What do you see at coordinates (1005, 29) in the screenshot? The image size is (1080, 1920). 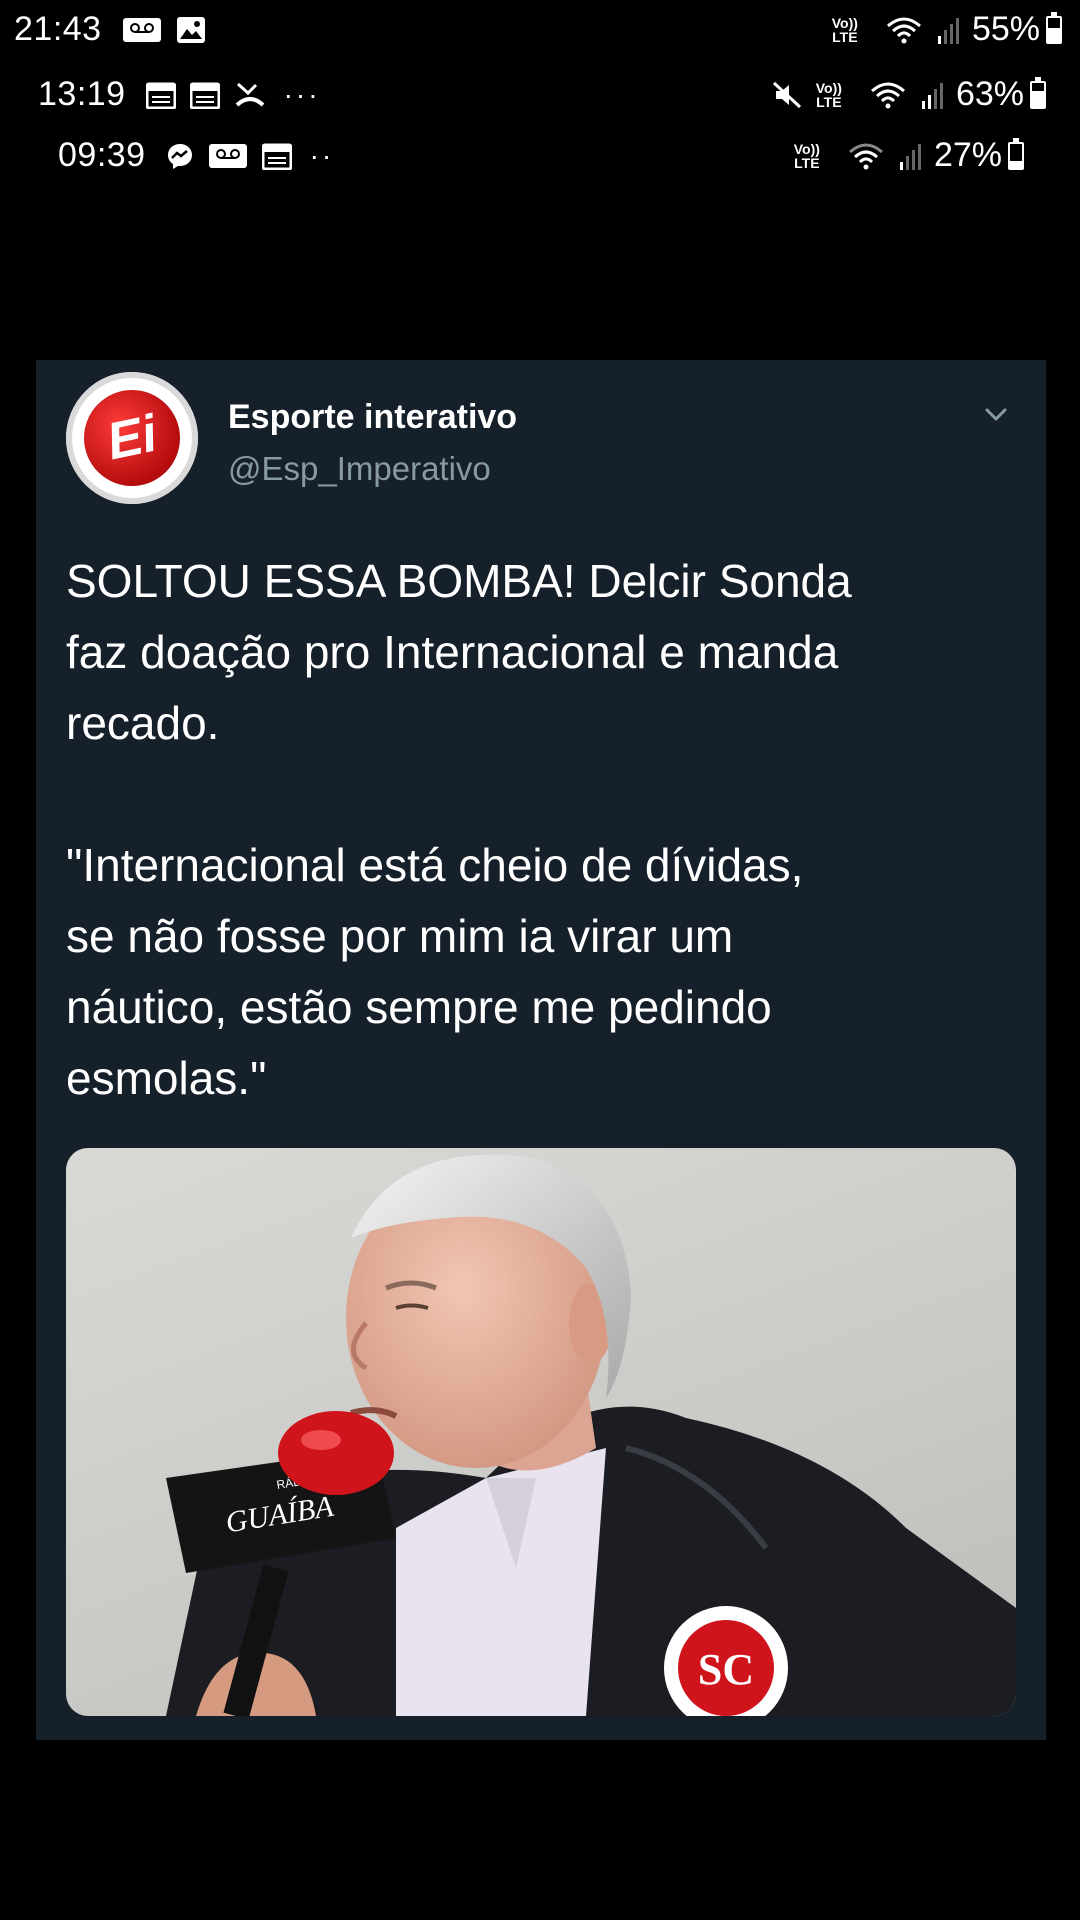 I see `battery-percent: 55%` at bounding box center [1005, 29].